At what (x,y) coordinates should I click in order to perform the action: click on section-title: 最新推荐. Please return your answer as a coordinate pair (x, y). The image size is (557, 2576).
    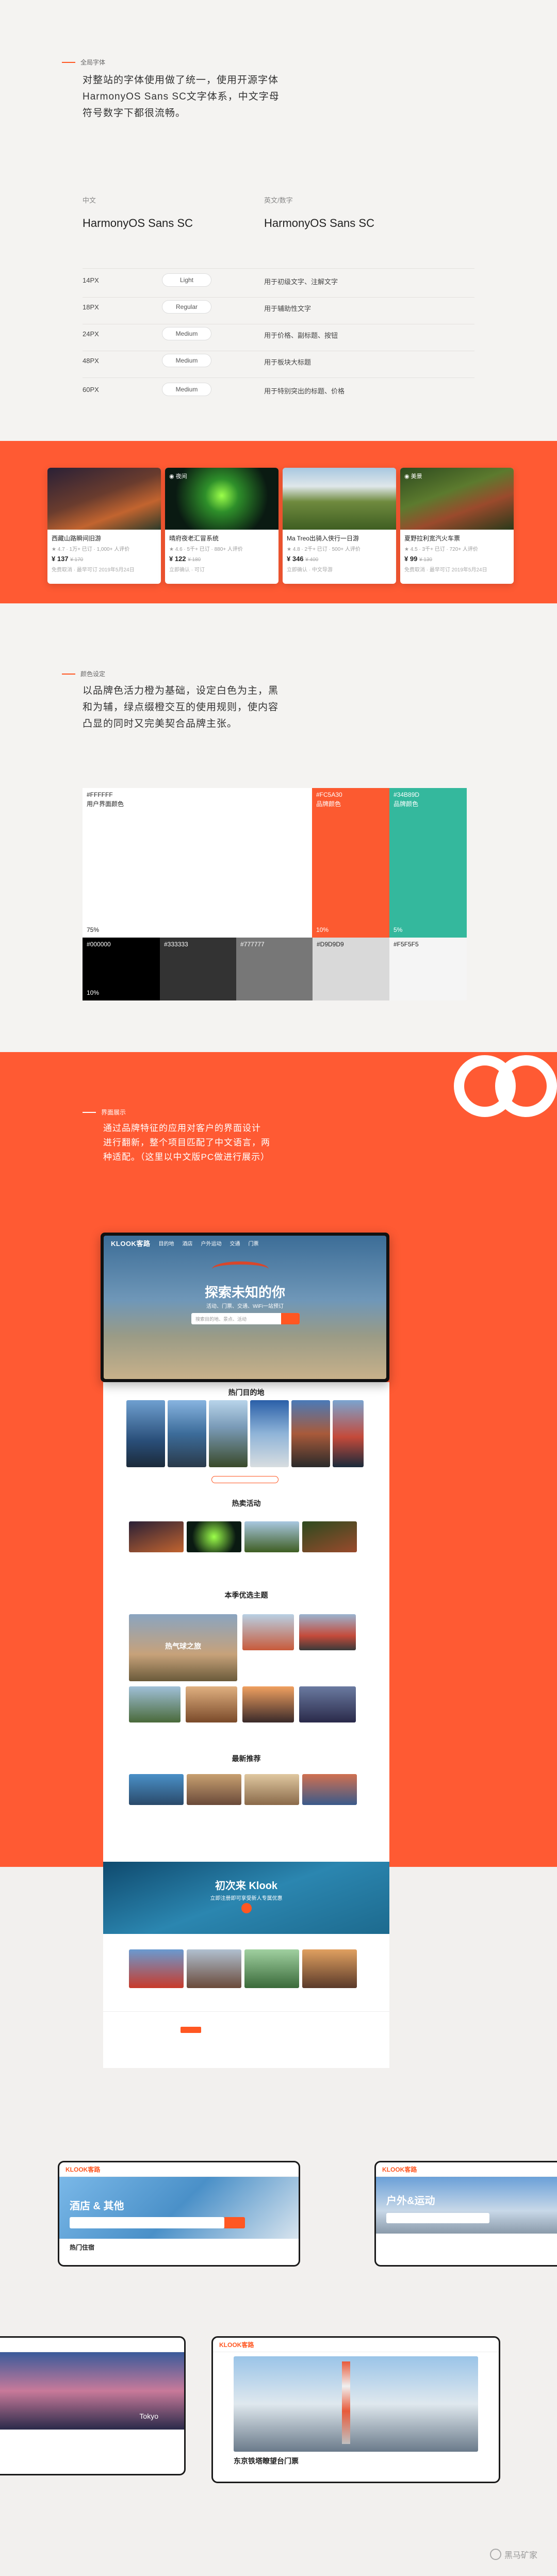
    Looking at the image, I should click on (246, 1758).